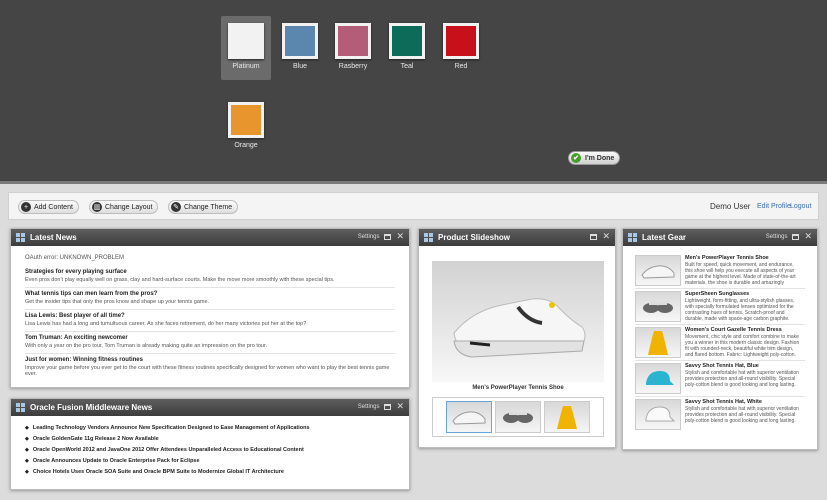 The height and width of the screenshot is (500, 827). I want to click on add-content-button: + Add Content, so click(48, 207).